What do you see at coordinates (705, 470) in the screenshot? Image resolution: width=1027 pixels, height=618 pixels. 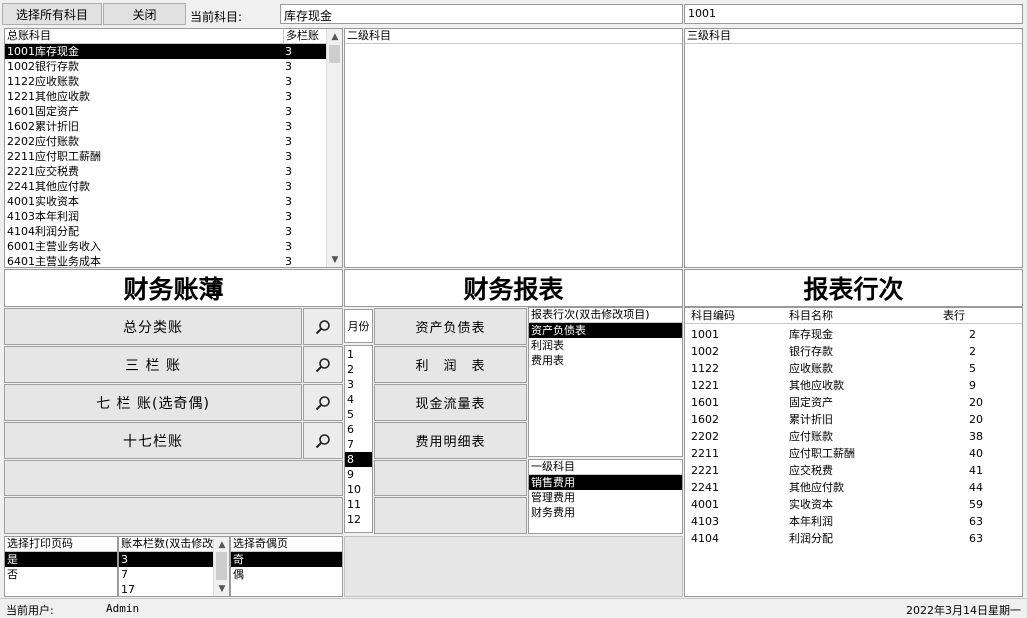 I see `row-code: 2221` at bounding box center [705, 470].